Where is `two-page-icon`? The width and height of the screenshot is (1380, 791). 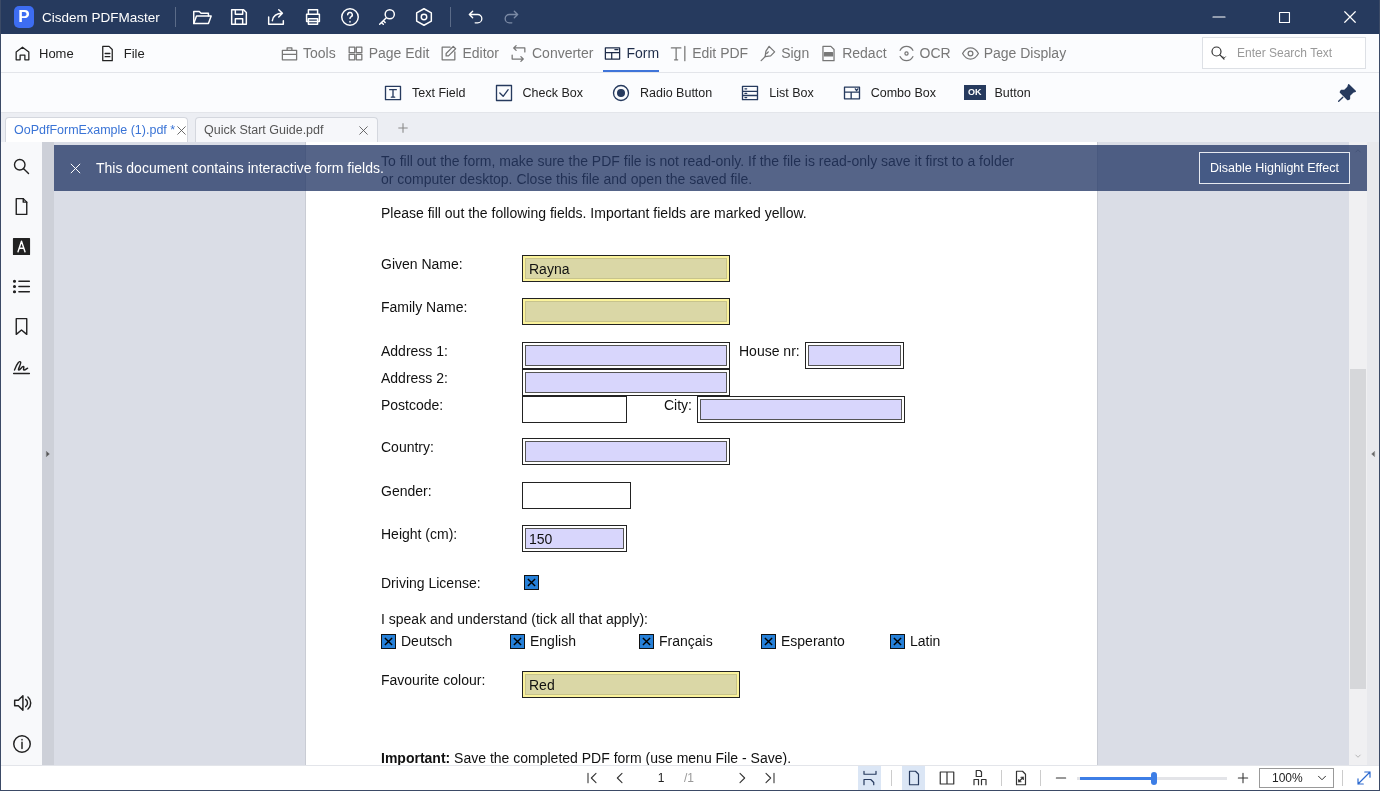
two-page-icon is located at coordinates (946, 778).